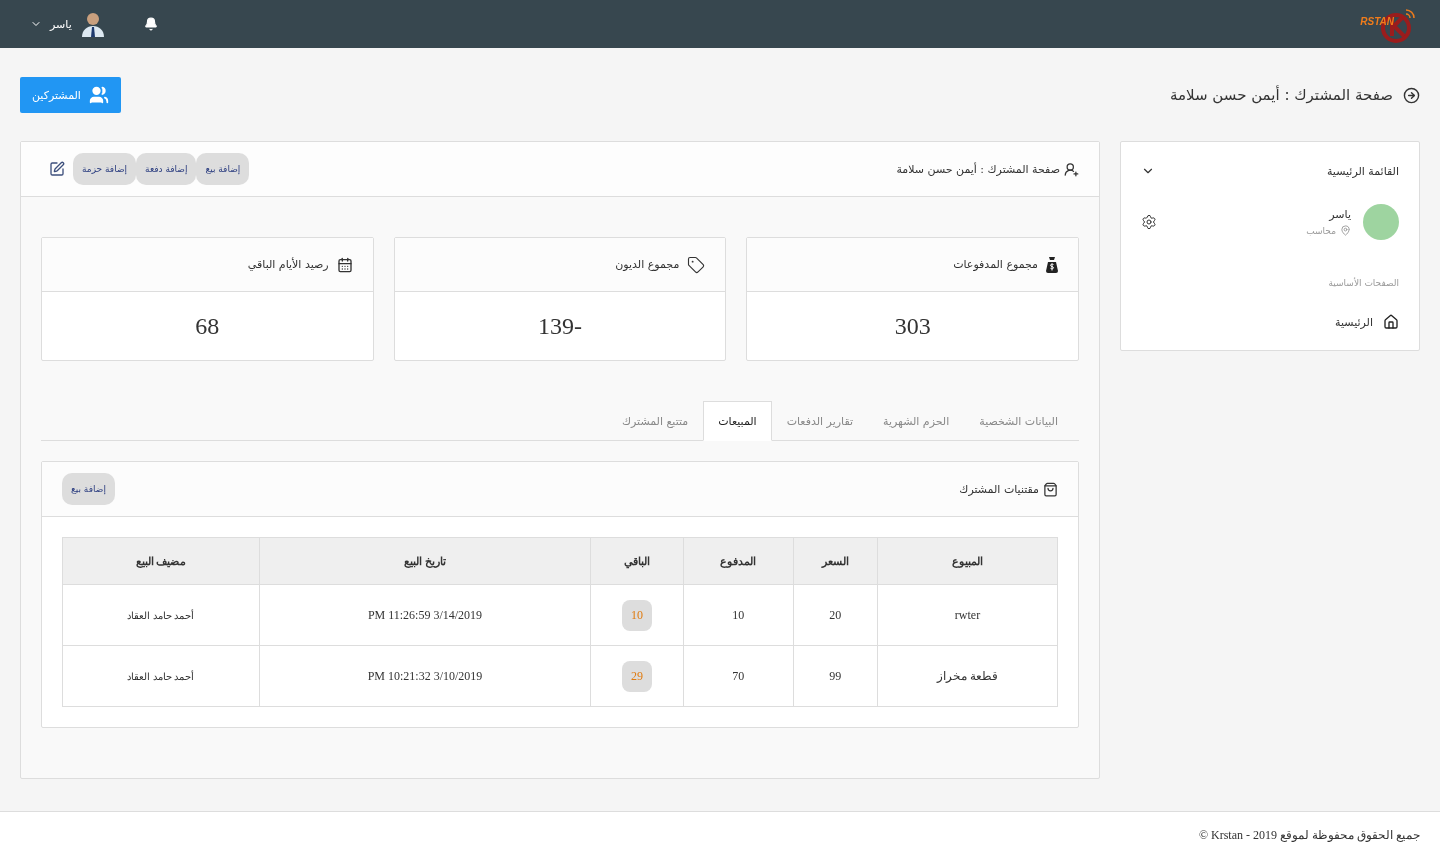 Image resolution: width=1440 pixels, height=859 pixels. I want to click on footer-text: جميع الحقوق محفوظة لموقع 2019 - Krstan ©, so click(1309, 835).